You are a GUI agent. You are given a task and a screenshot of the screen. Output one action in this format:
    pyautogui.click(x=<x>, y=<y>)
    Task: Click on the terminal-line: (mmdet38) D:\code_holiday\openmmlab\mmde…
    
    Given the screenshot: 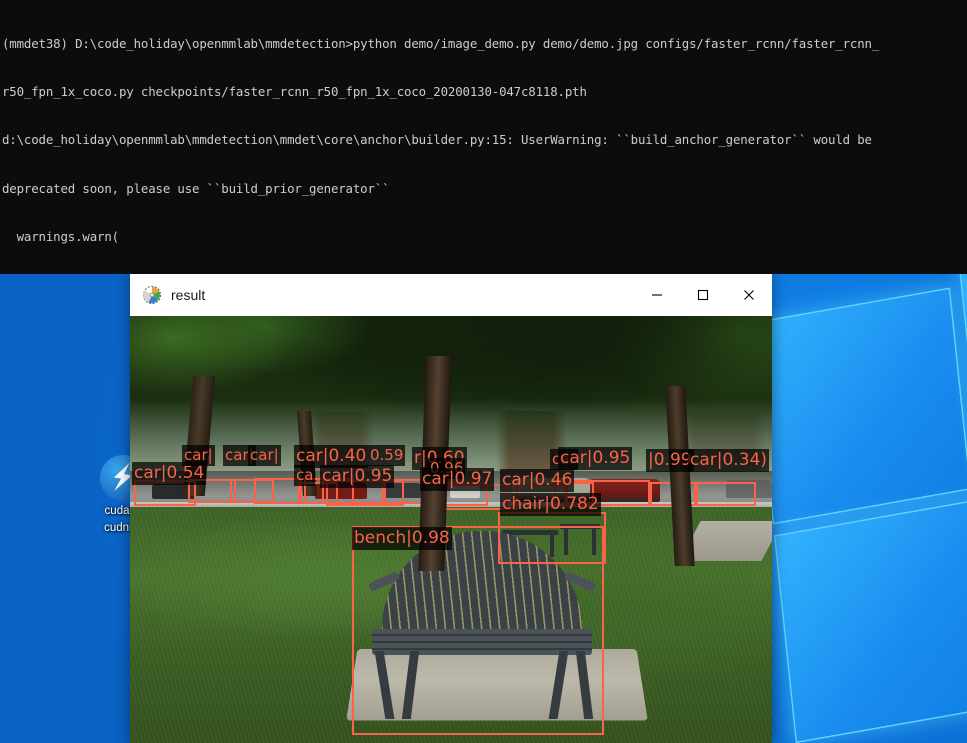 What is the action you would take?
    pyautogui.click(x=441, y=44)
    